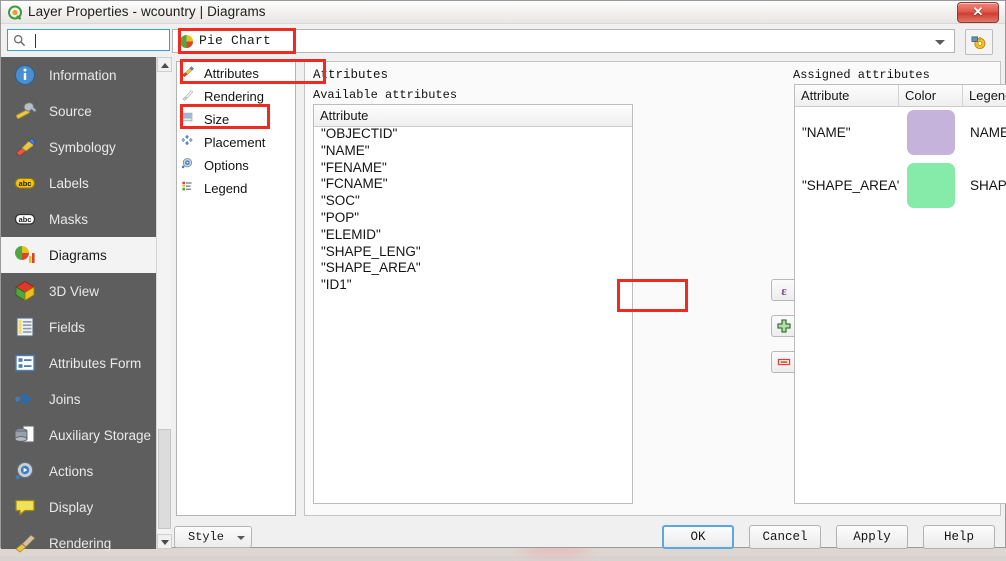  Describe the element at coordinates (15, 12) in the screenshot. I see `qgis-logo-icon` at that location.